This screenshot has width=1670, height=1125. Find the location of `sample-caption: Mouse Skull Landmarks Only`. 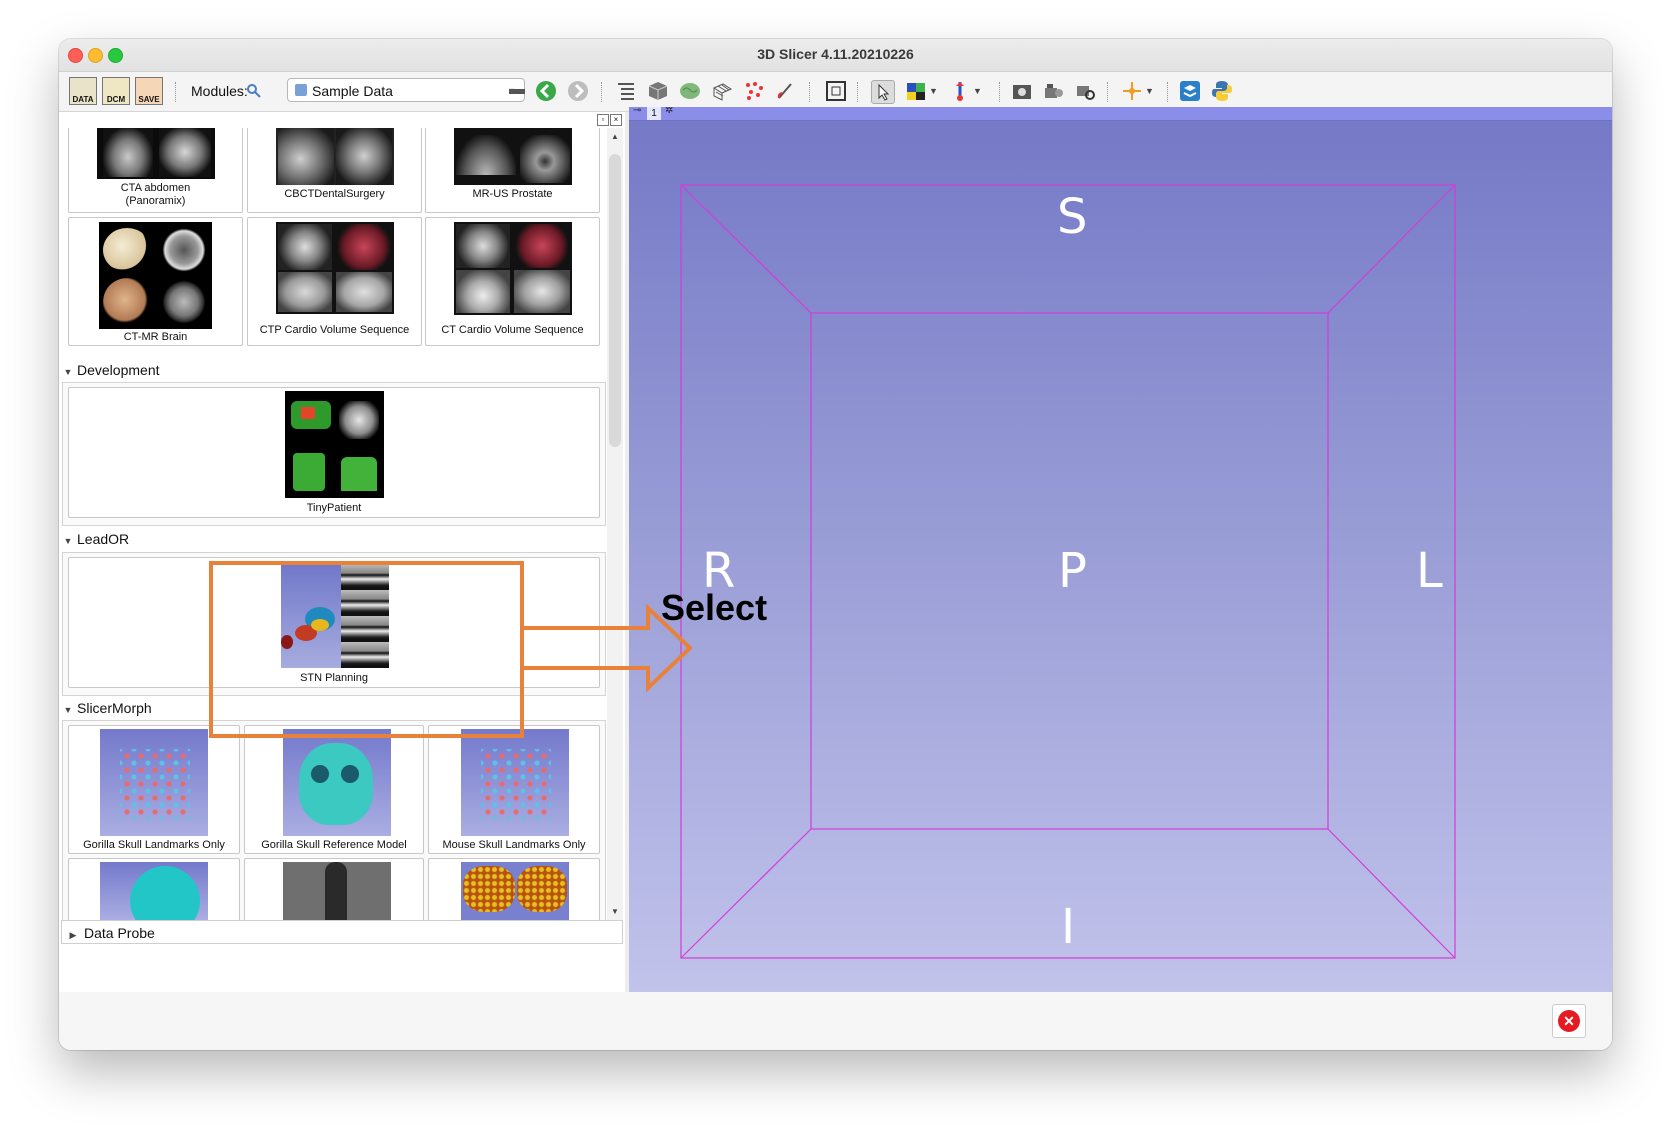

sample-caption: Mouse Skull Landmarks Only is located at coordinates (514, 845).